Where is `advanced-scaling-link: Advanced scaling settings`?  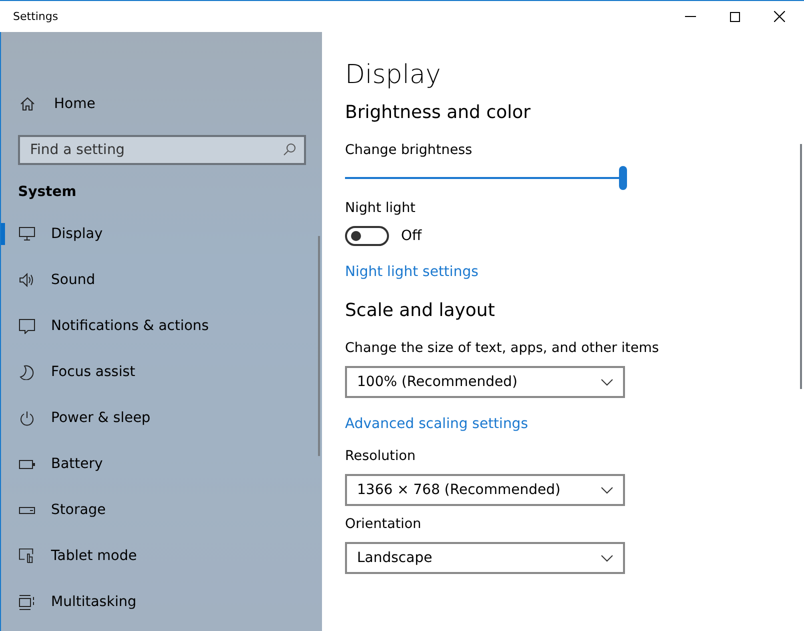 advanced-scaling-link: Advanced scaling settings is located at coordinates (436, 424).